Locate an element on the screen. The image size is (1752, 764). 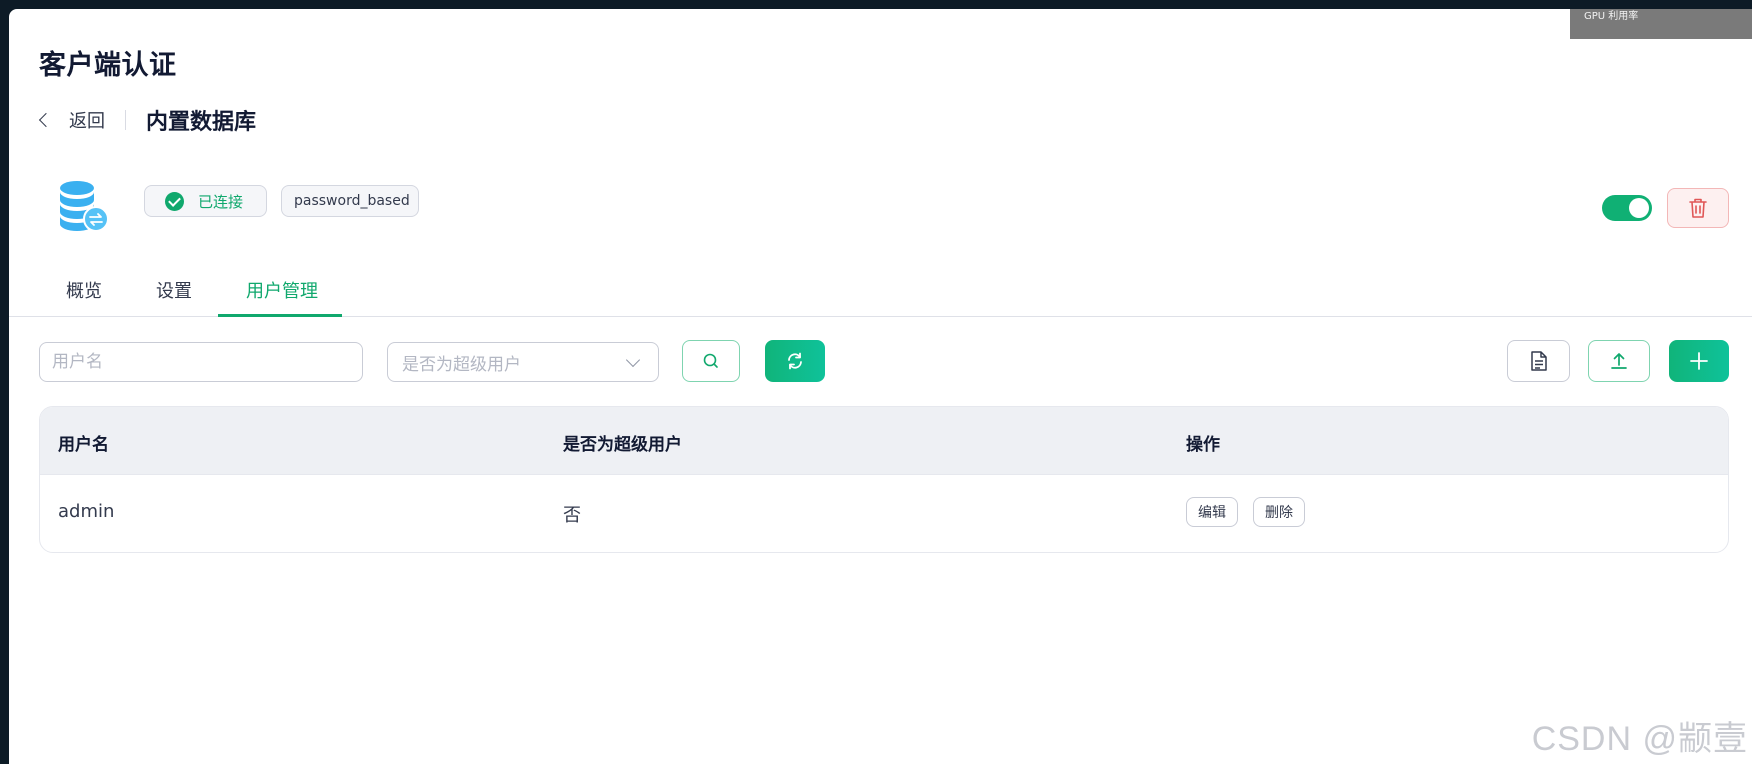
back-button: 返回 is located at coordinates (71, 120).